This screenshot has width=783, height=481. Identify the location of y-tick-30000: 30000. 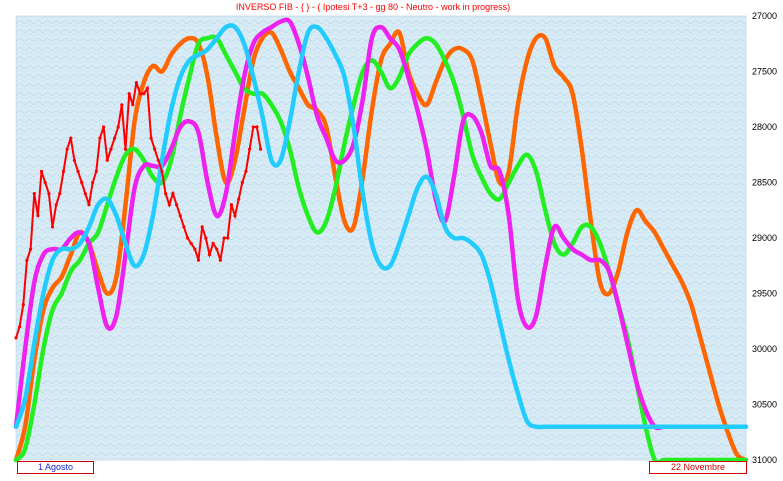
(764, 349).